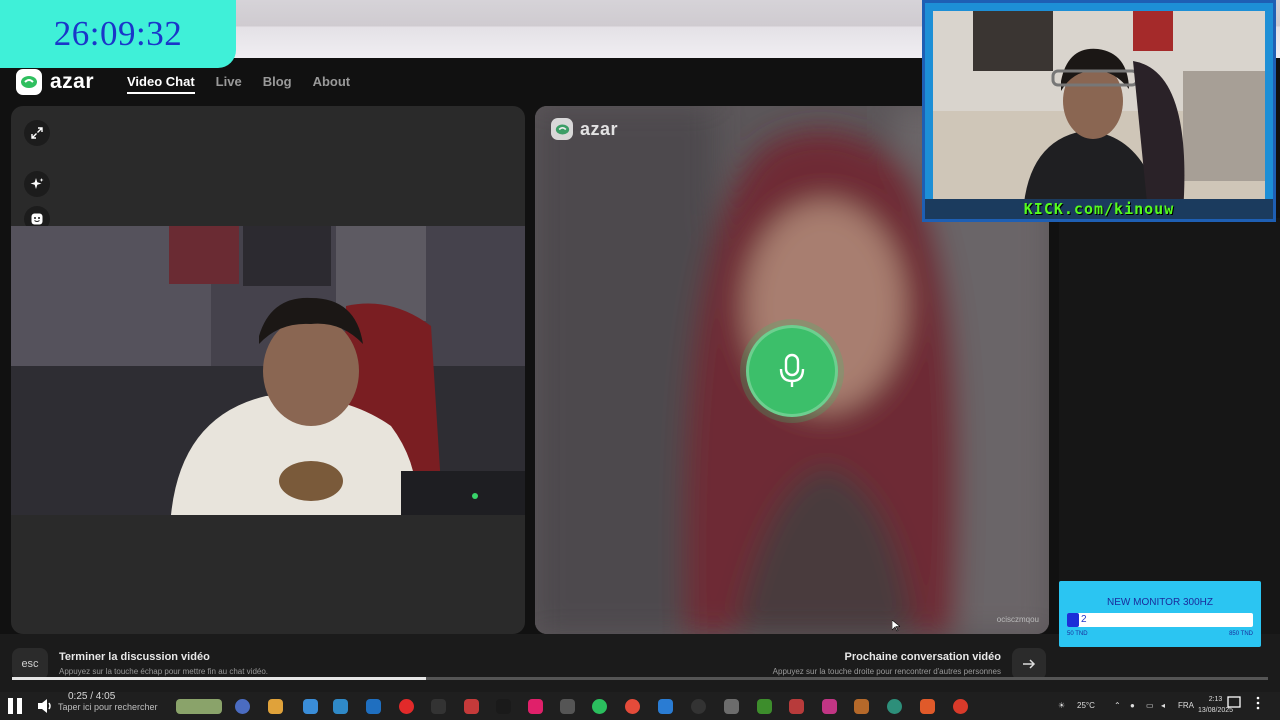 This screenshot has height=720, width=1280. I want to click on tray-volume-icon: ◂, so click(1163, 705).